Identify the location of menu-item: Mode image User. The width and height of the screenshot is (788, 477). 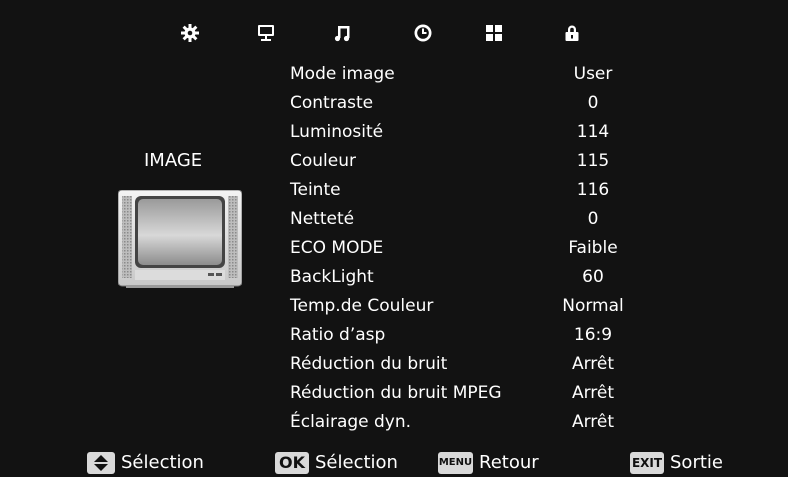
(478, 76).